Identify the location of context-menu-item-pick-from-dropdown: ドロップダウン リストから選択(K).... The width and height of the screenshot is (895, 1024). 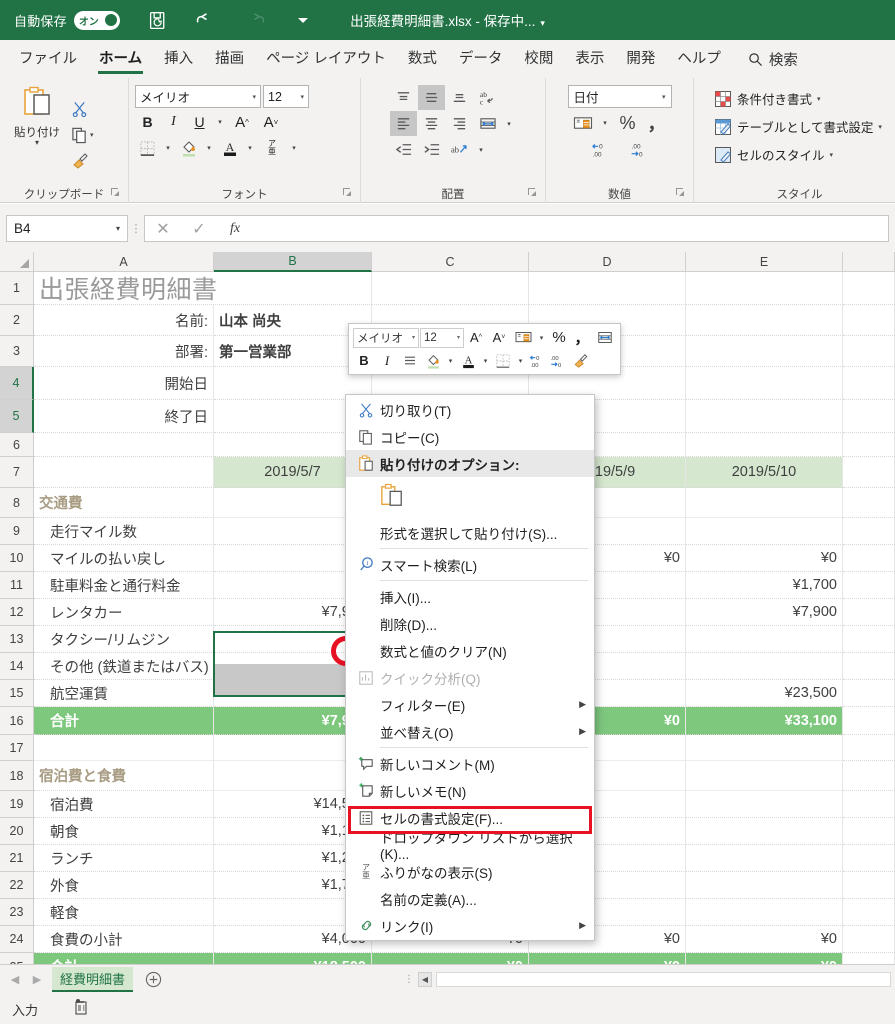
(470, 846).